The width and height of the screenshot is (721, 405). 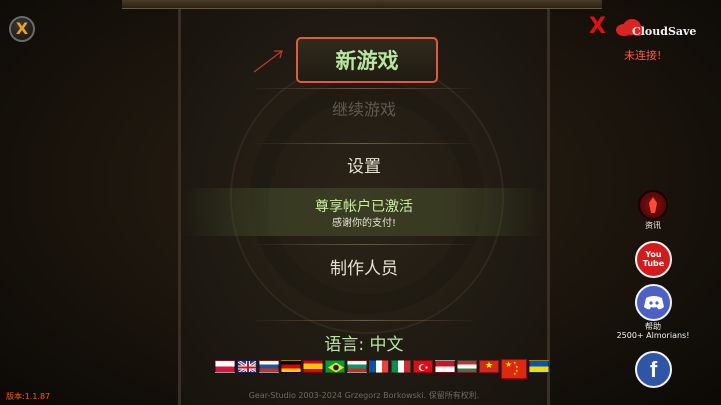 I want to click on news-button, so click(x=653, y=205).